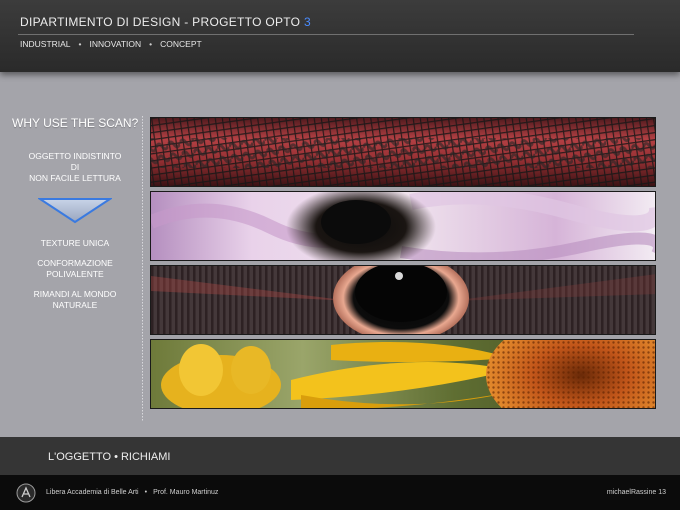 This screenshot has width=680, height=510. Describe the element at coordinates (307, 22) in the screenshot. I see `title-number: 3` at that location.